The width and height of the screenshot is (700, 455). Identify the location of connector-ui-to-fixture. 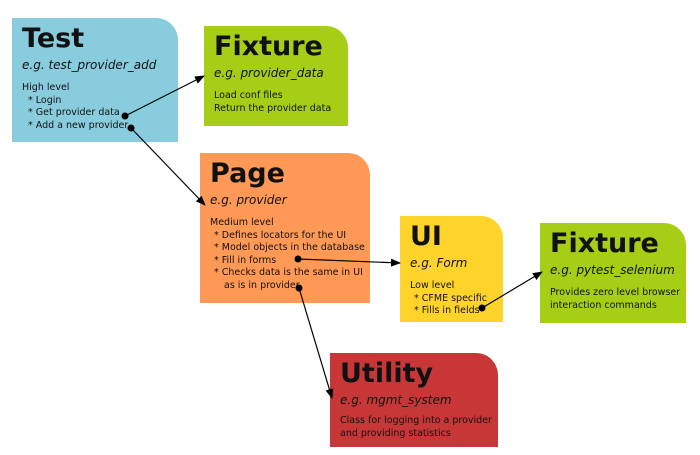
(510, 291).